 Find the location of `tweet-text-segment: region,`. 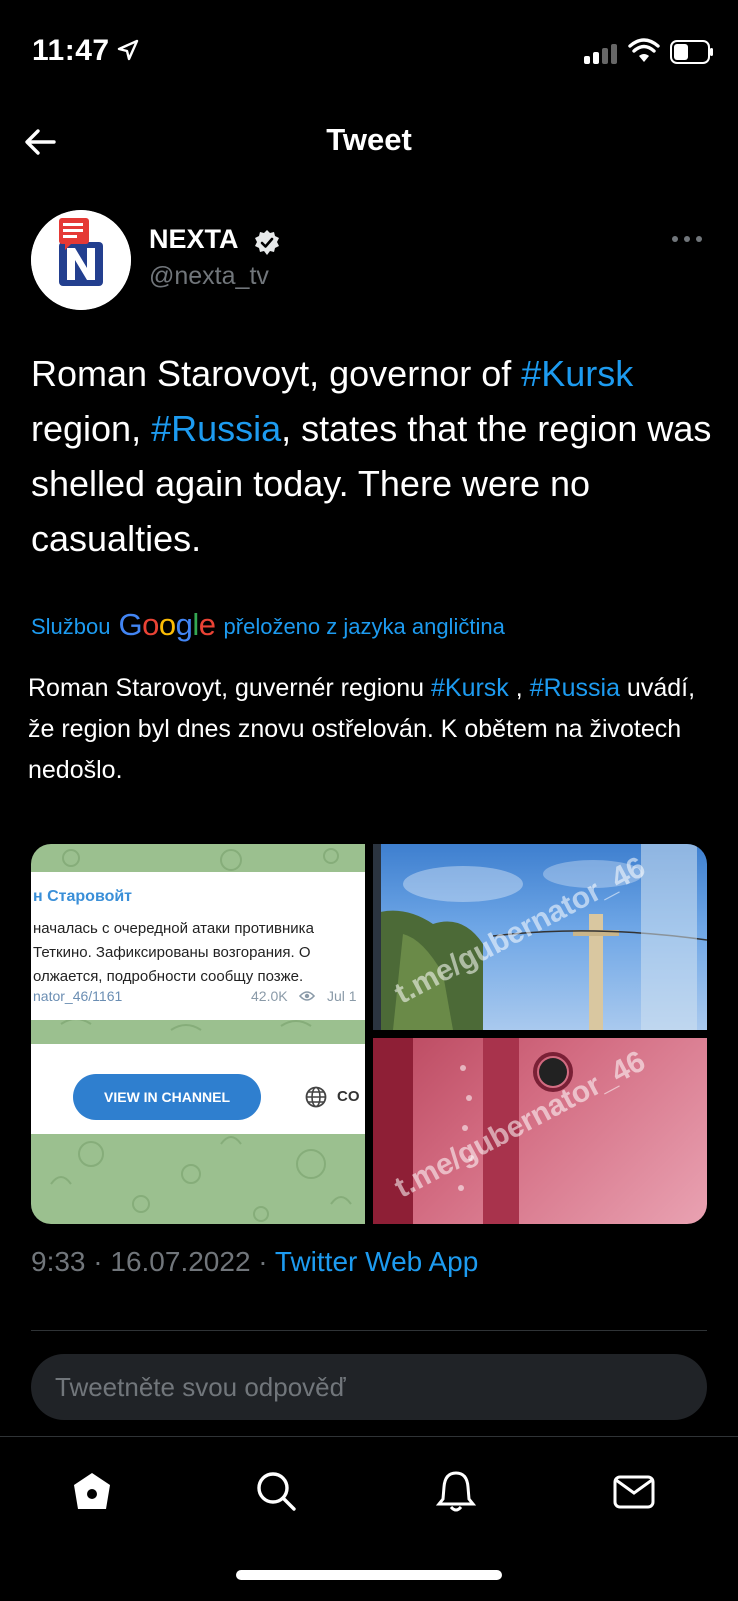

tweet-text-segment: region, is located at coordinates (91, 428).